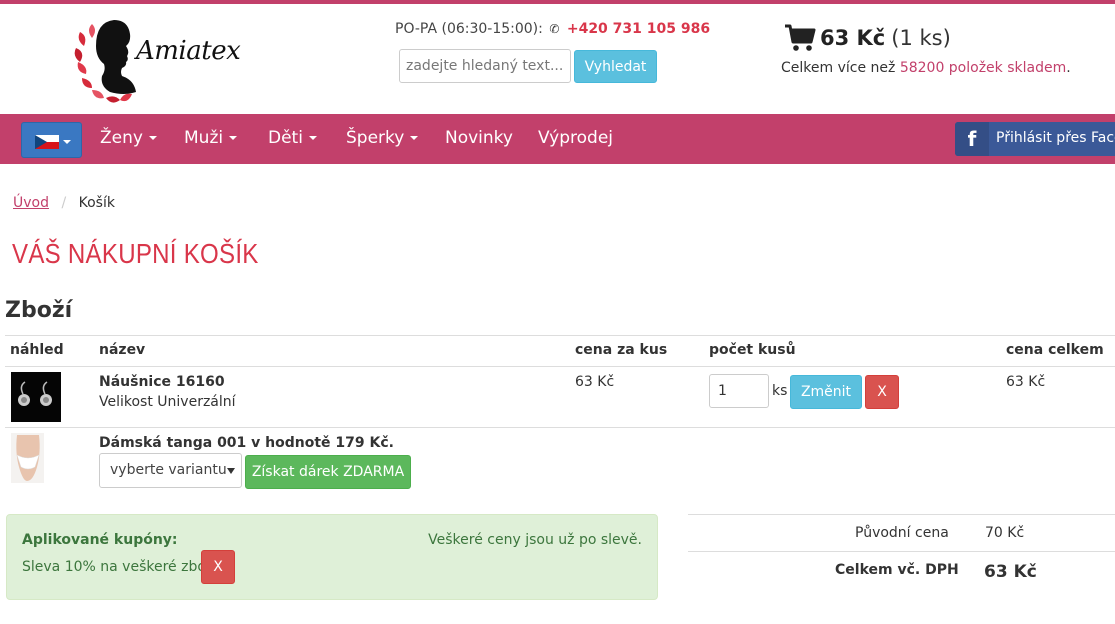  What do you see at coordinates (135, 253) in the screenshot?
I see `page-title: VÁŠ NÁKUPNÍ KOŠÍK` at bounding box center [135, 253].